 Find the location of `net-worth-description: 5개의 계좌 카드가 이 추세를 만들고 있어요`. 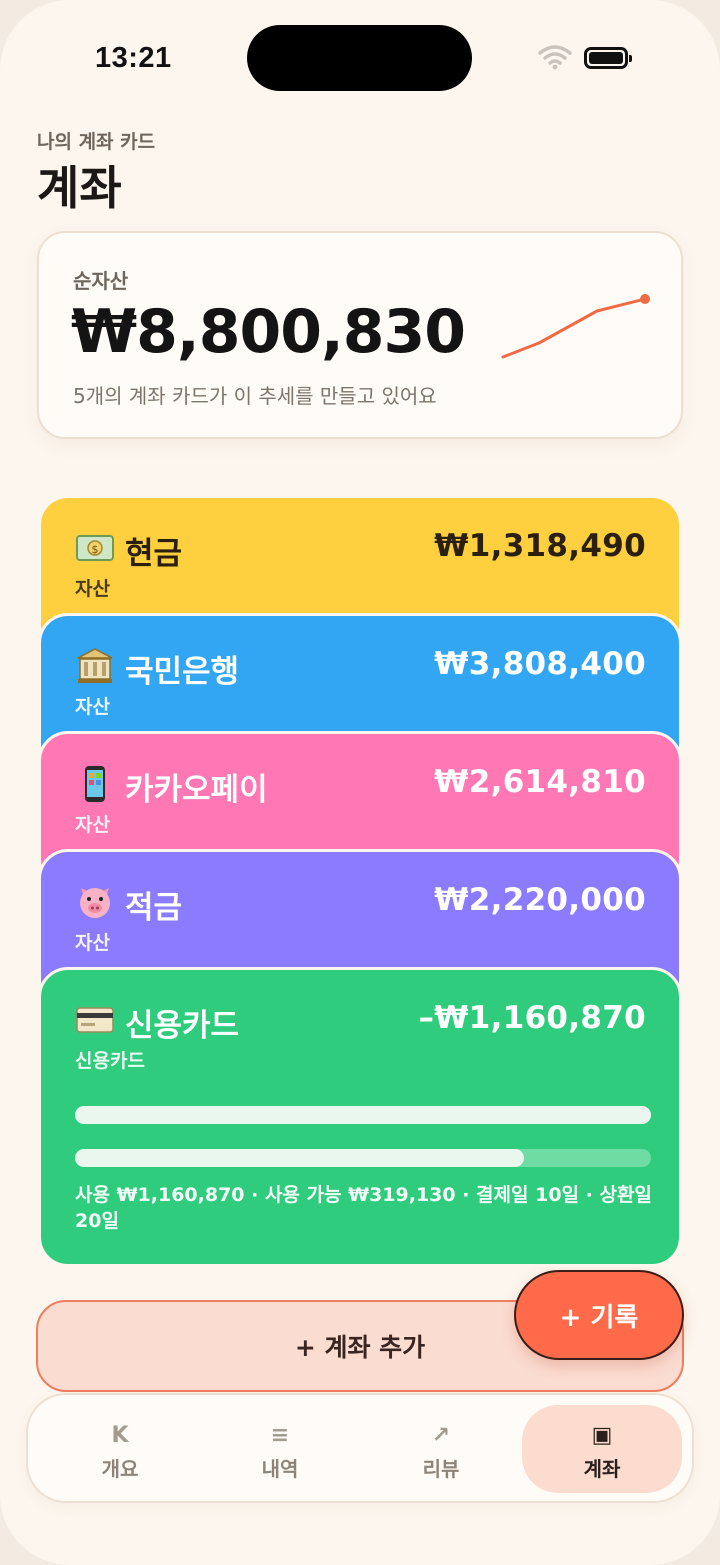

net-worth-description: 5개의 계좌 카드가 이 추세를 만들고 있어요 is located at coordinates (255, 396).